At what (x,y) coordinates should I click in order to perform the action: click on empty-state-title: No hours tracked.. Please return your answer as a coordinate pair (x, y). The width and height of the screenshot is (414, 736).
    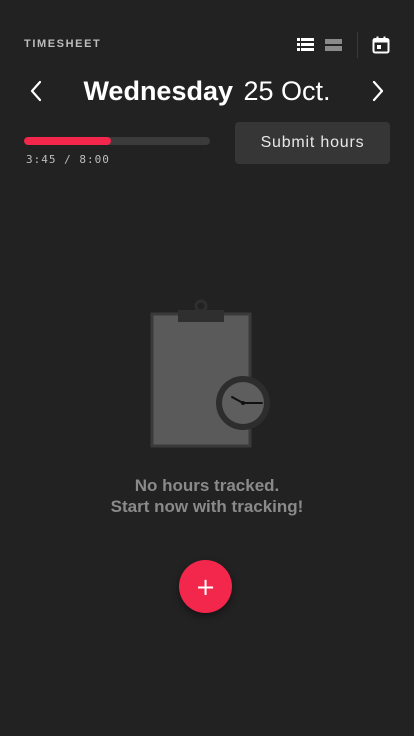
    Looking at the image, I should click on (207, 485).